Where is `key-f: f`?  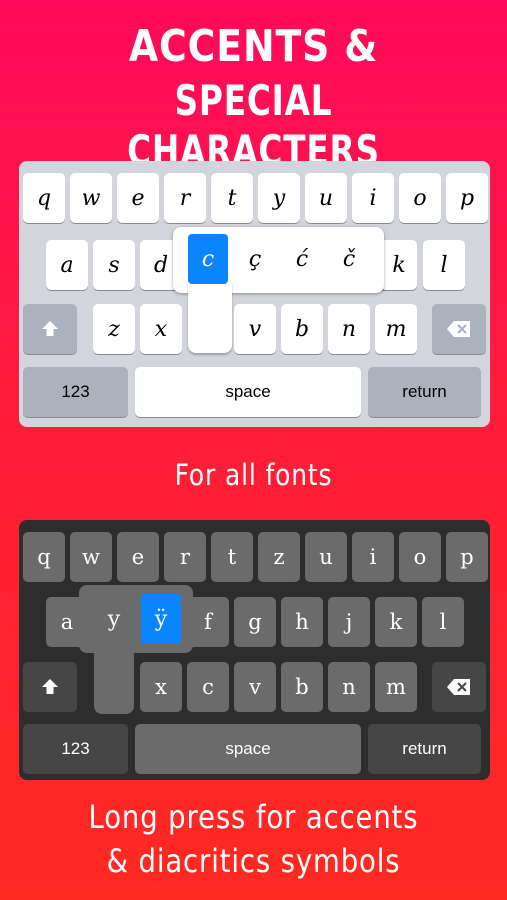
key-f: f is located at coordinates (208, 622).